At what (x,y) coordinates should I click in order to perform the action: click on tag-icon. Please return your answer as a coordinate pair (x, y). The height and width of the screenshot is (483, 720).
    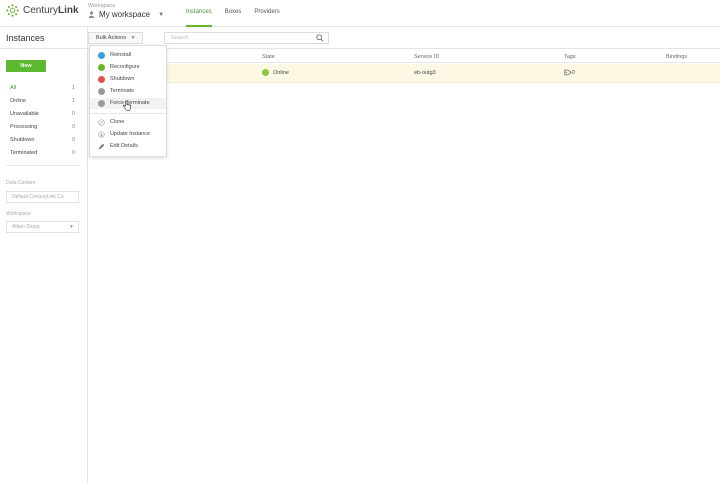
    Looking at the image, I should click on (568, 72).